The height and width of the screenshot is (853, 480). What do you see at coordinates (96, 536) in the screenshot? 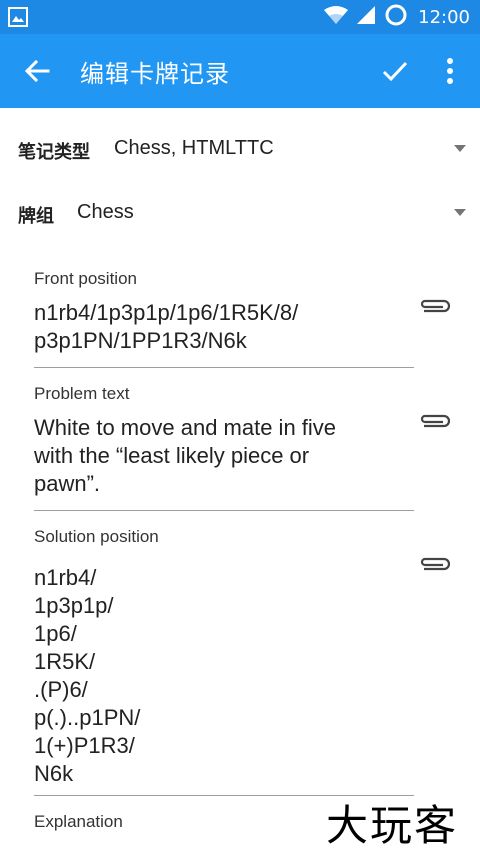
I see `field-label: Solution position` at bounding box center [96, 536].